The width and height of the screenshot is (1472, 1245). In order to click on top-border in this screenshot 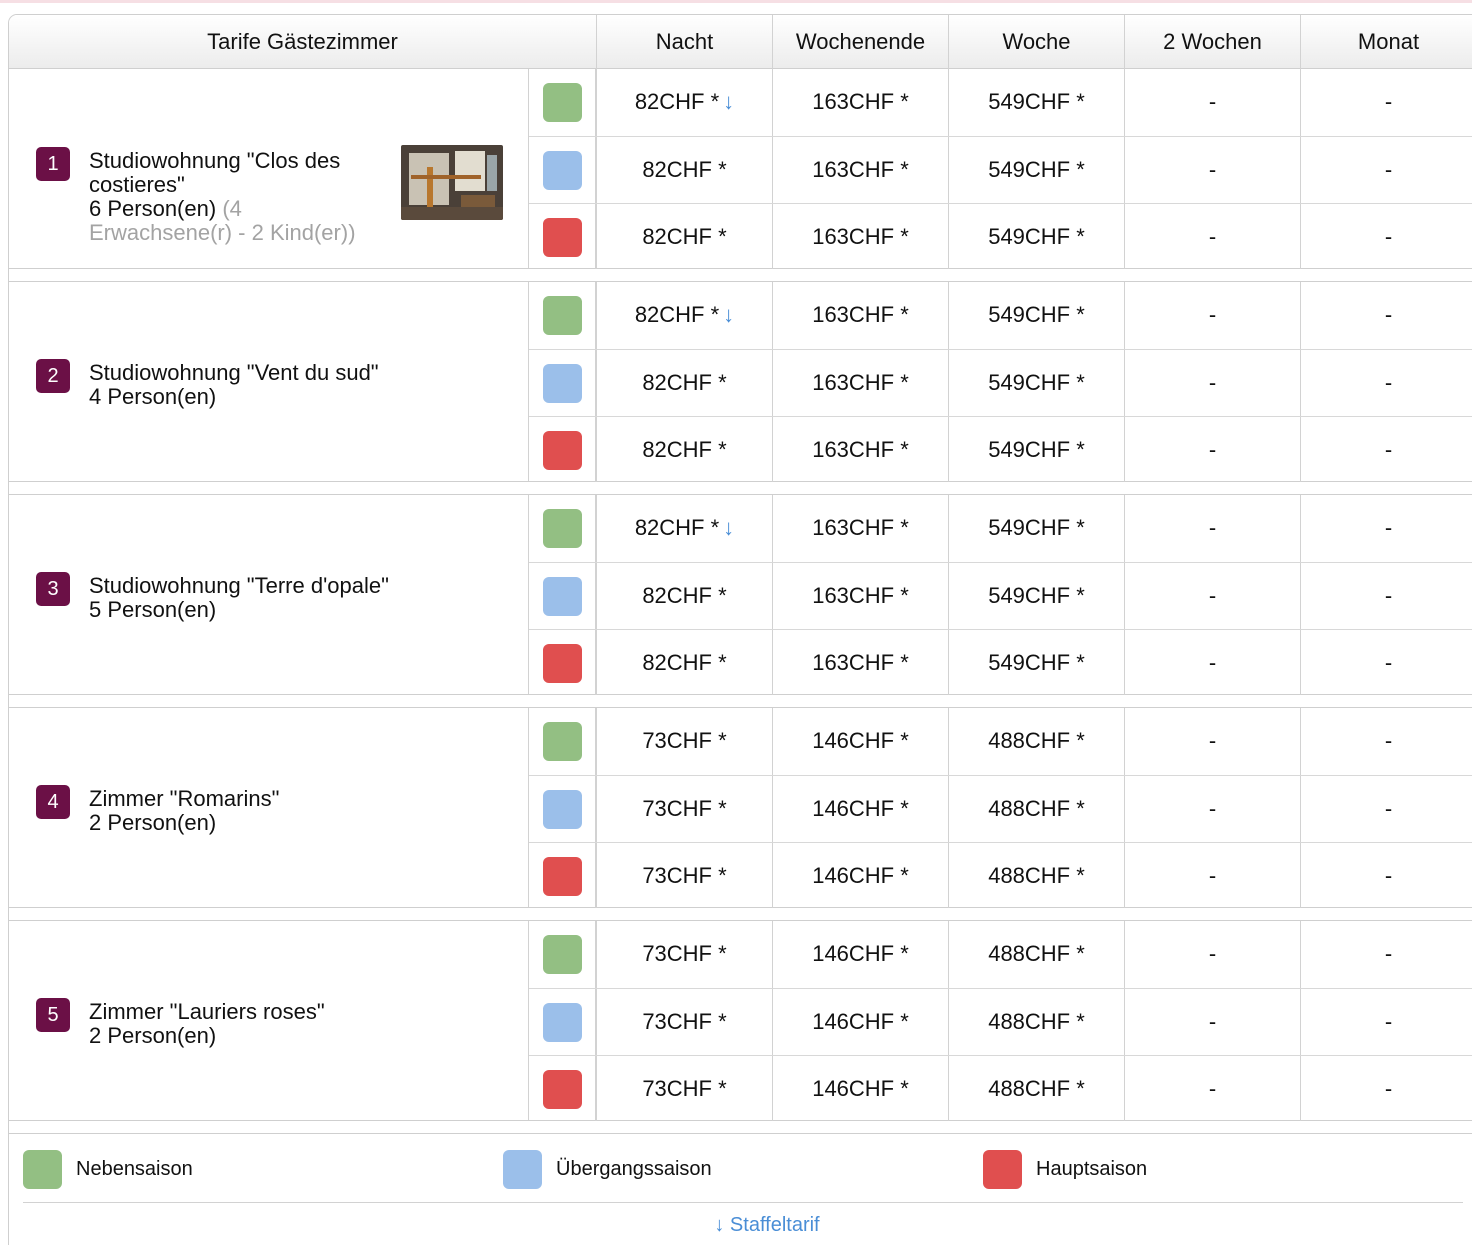, I will do `click(736, 1)`.